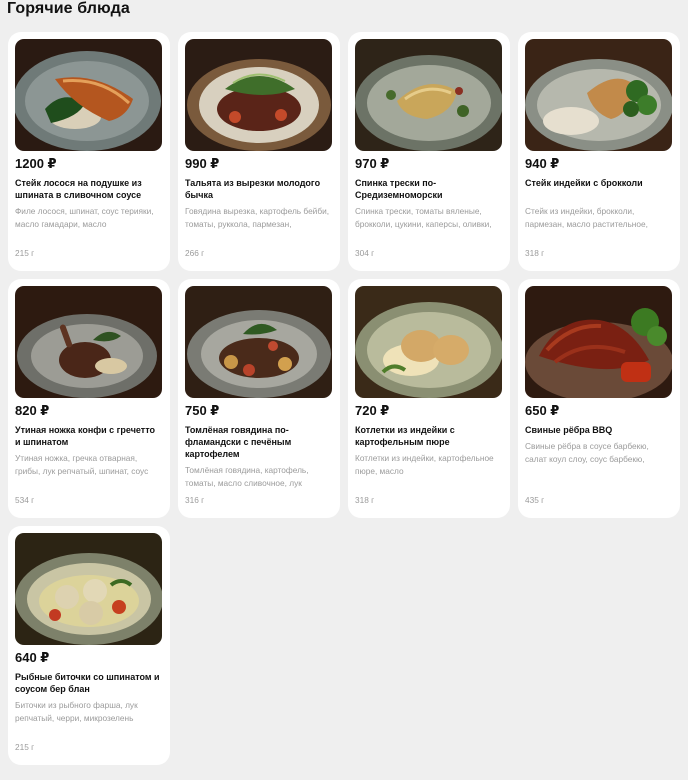 The image size is (688, 780). I want to click on dish-name: Утиная ножка конфи с гречетто и шпинатом, so click(85, 436).